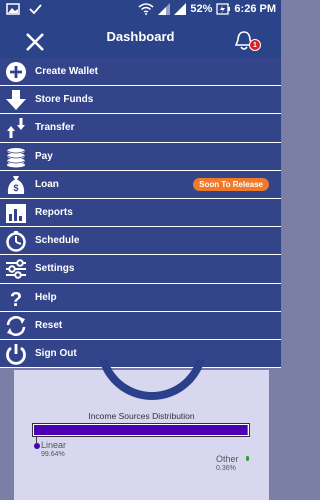 The width and height of the screenshot is (320, 500). Describe the element at coordinates (16, 72) in the screenshot. I see `plus-circle-icon` at that location.